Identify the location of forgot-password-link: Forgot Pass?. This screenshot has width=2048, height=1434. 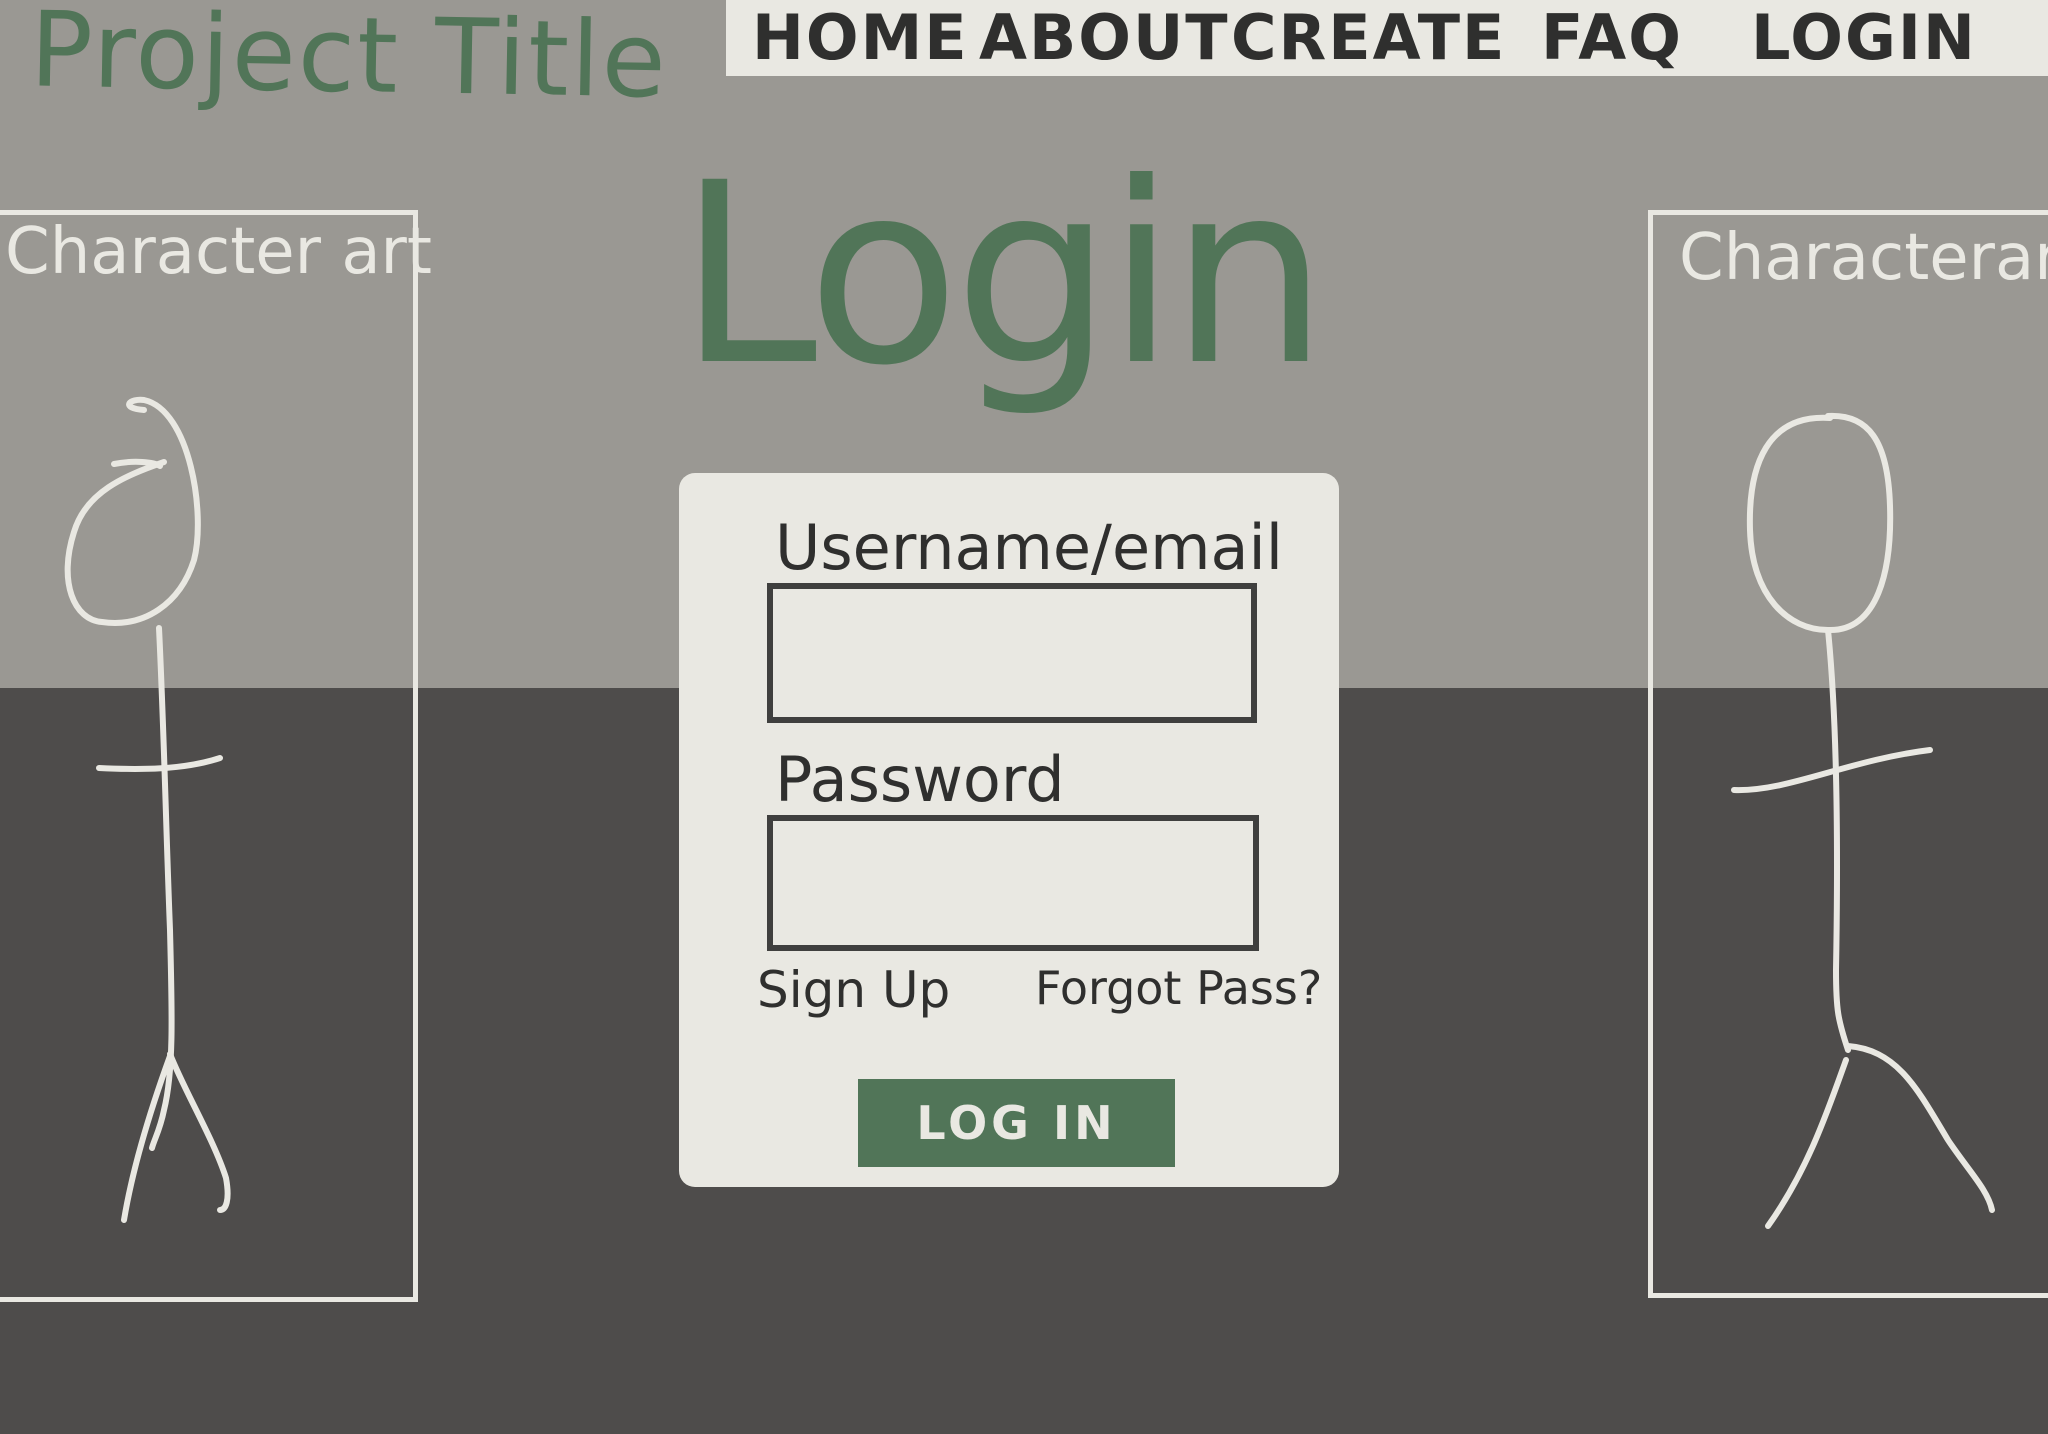
(1178, 988).